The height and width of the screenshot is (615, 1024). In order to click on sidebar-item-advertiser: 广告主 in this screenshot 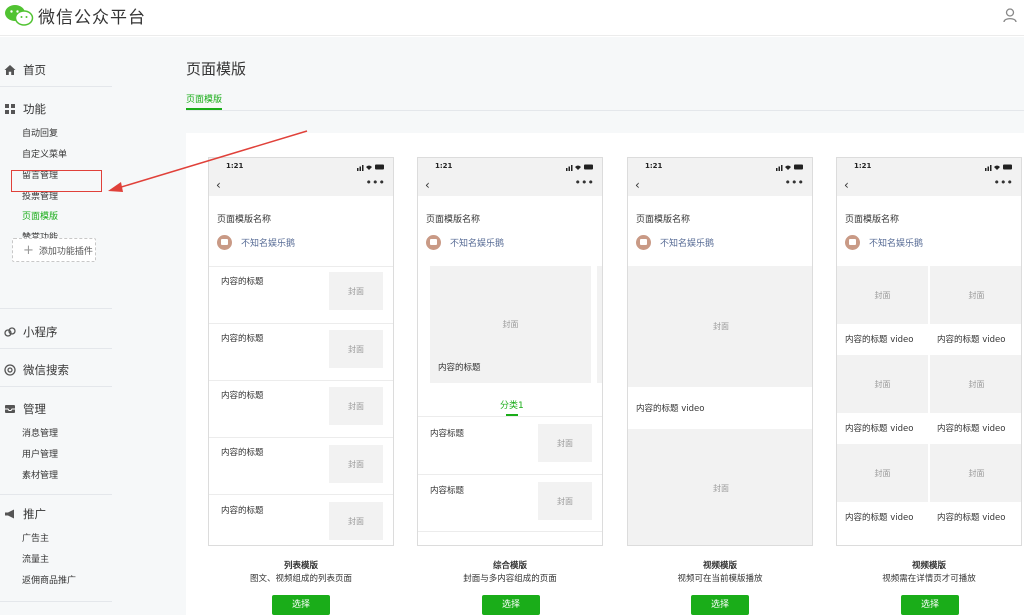, I will do `click(35, 539)`.